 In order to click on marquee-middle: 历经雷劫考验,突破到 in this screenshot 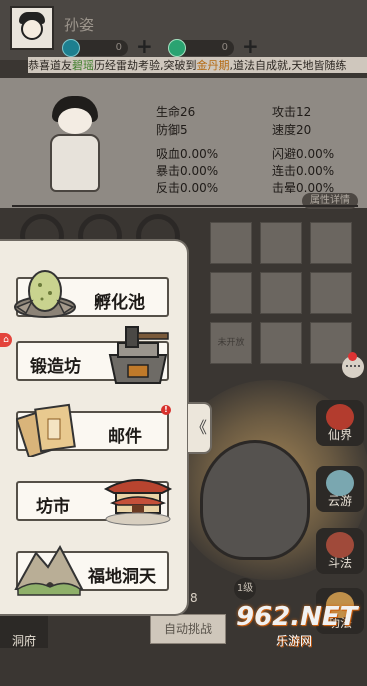, I will do `click(145, 65)`.